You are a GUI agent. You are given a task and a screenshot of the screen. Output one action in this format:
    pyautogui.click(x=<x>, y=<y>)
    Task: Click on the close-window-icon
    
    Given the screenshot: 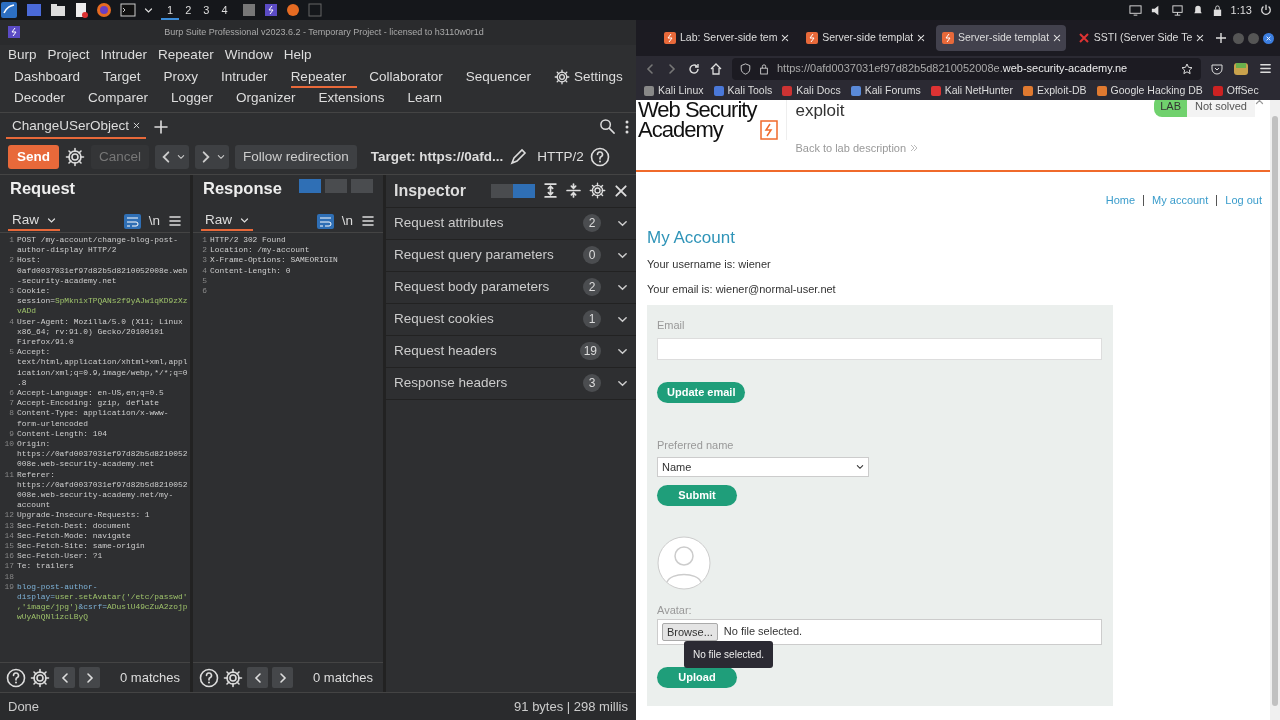 What is the action you would take?
    pyautogui.click(x=1268, y=38)
    